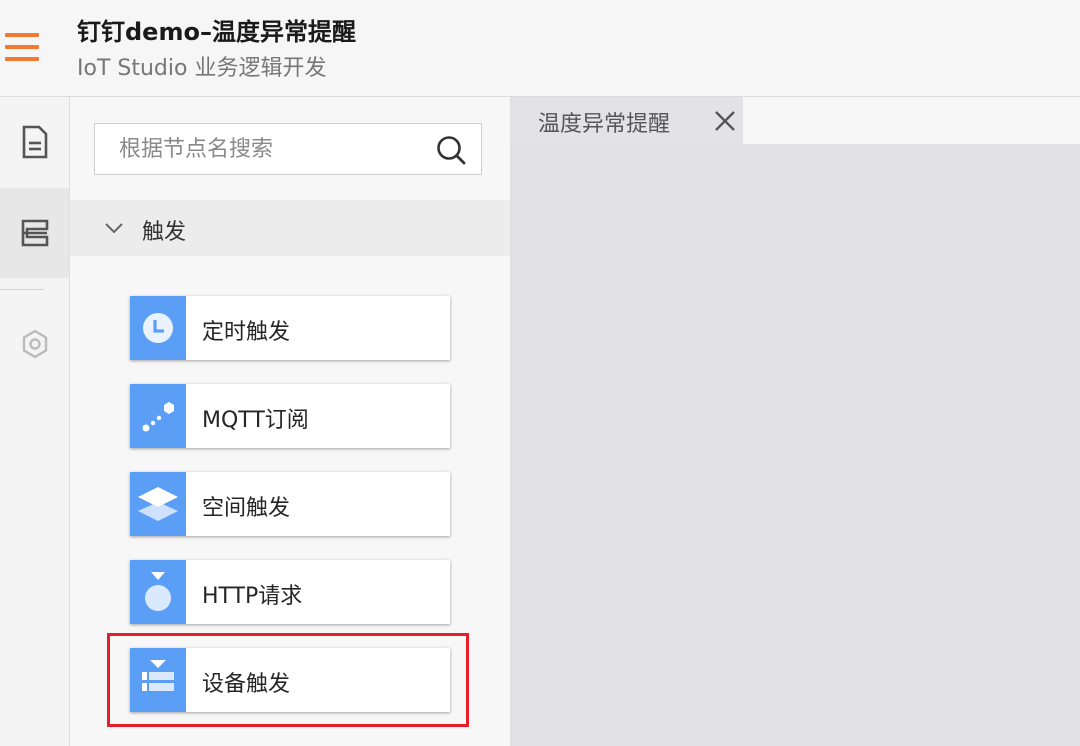 The height and width of the screenshot is (746, 1080). Describe the element at coordinates (246, 508) in the screenshot. I see `node-label: 空间触发` at that location.